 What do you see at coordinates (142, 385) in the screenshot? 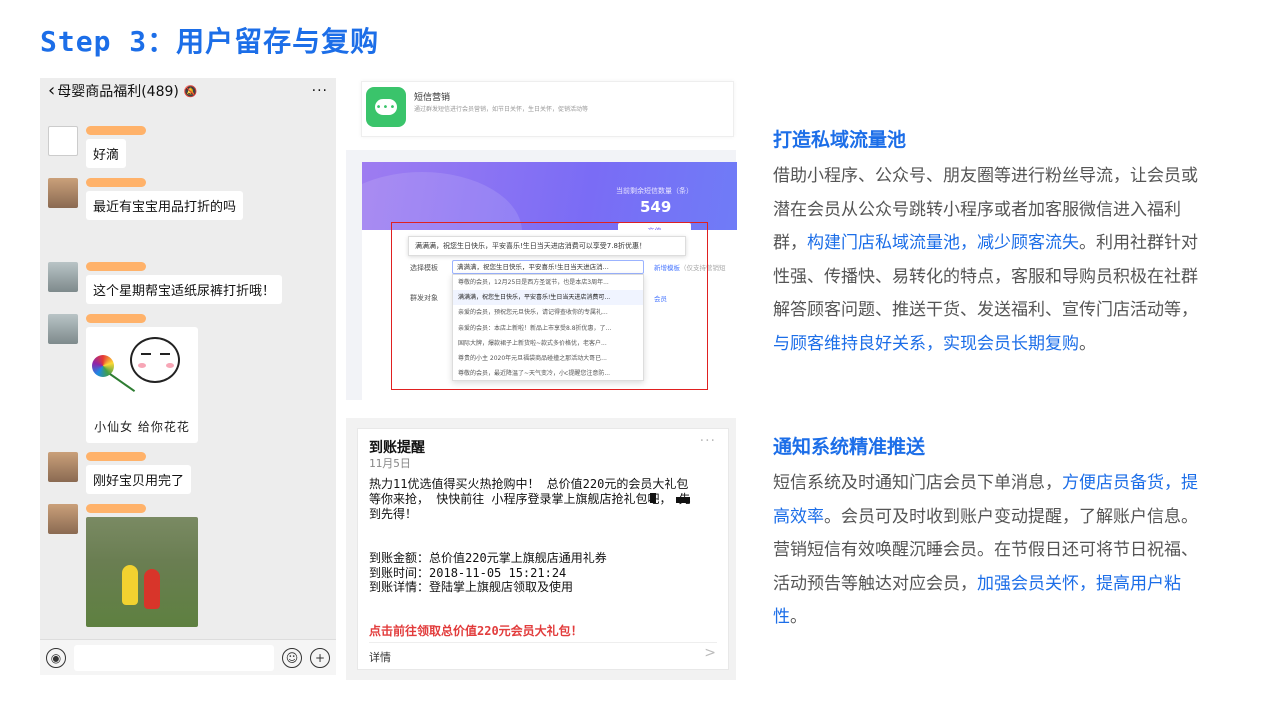
I see `sticker-image: 小仙女 给你花花` at bounding box center [142, 385].